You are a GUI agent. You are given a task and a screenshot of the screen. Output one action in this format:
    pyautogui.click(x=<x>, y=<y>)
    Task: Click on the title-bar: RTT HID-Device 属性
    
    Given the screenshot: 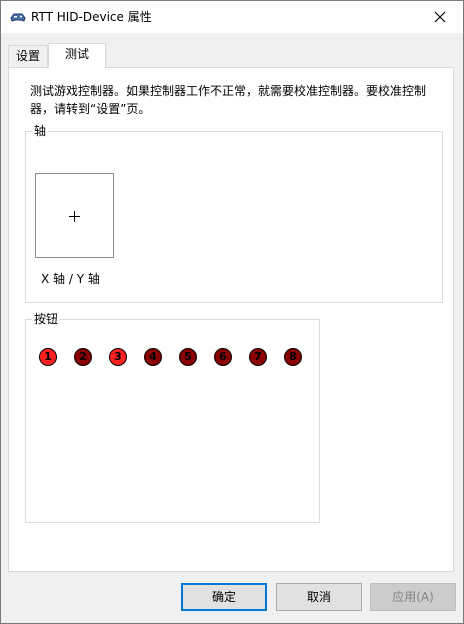 What is the action you would take?
    pyautogui.click(x=232, y=17)
    